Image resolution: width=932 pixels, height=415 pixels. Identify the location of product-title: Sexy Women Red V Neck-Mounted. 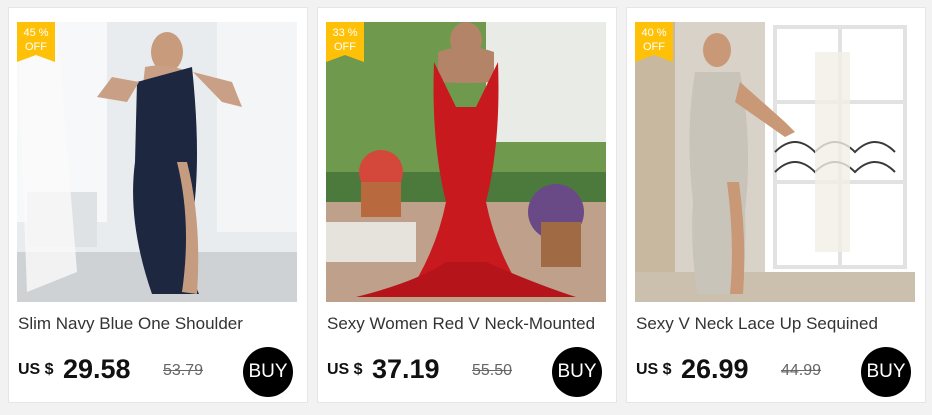
(468, 324).